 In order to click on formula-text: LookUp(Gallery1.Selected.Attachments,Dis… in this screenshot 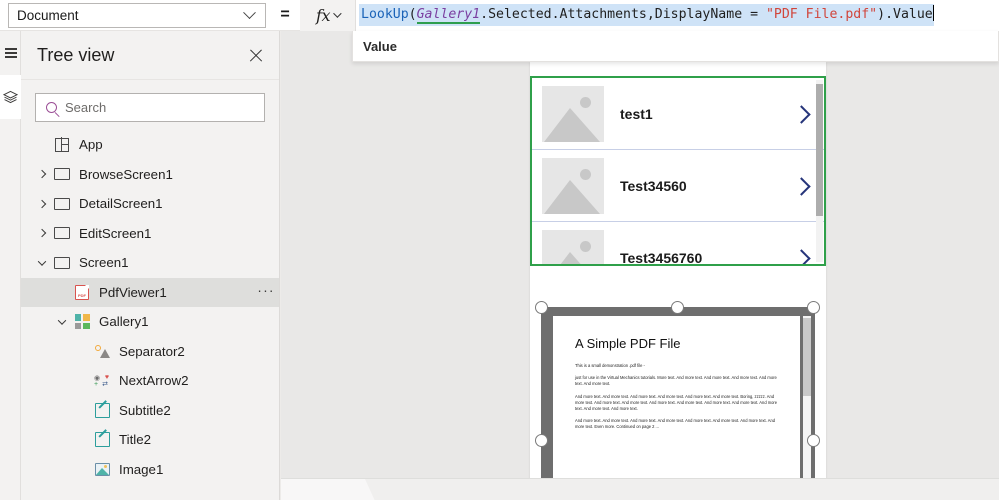, I will do `click(647, 15)`.